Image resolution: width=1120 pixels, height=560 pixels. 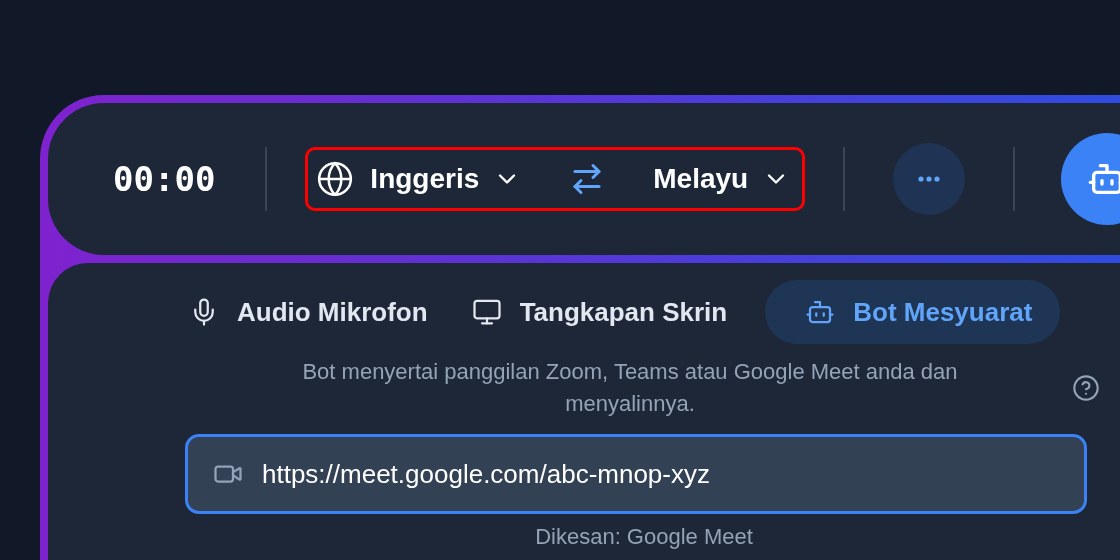 What do you see at coordinates (722, 179) in the screenshot?
I see `target-language-dropdown: Melayu` at bounding box center [722, 179].